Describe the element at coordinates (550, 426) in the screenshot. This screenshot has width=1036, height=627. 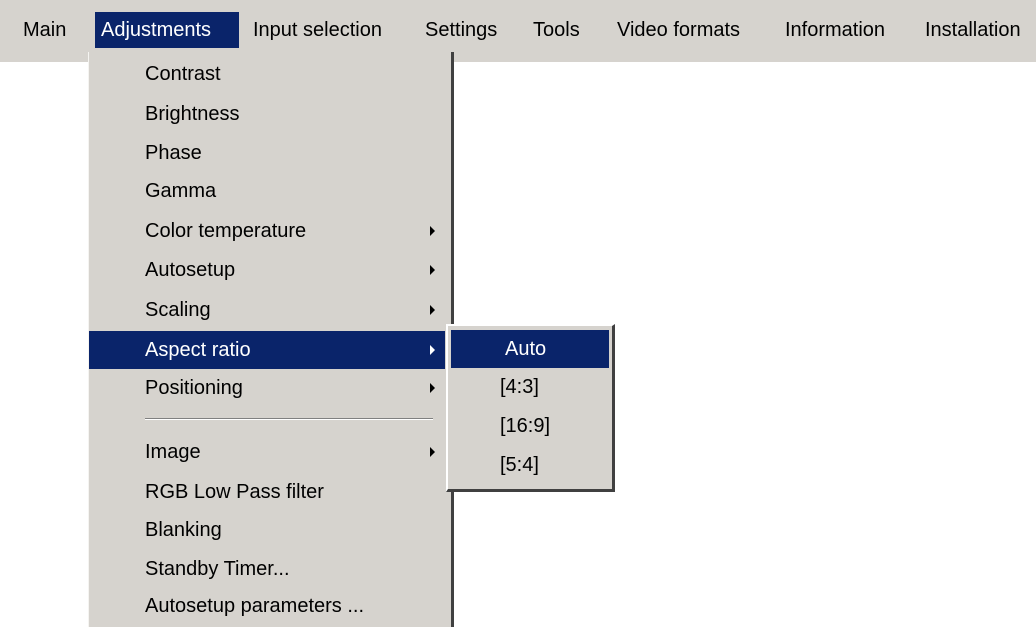
I see `submenu-item-16-9: [16:9]` at that location.